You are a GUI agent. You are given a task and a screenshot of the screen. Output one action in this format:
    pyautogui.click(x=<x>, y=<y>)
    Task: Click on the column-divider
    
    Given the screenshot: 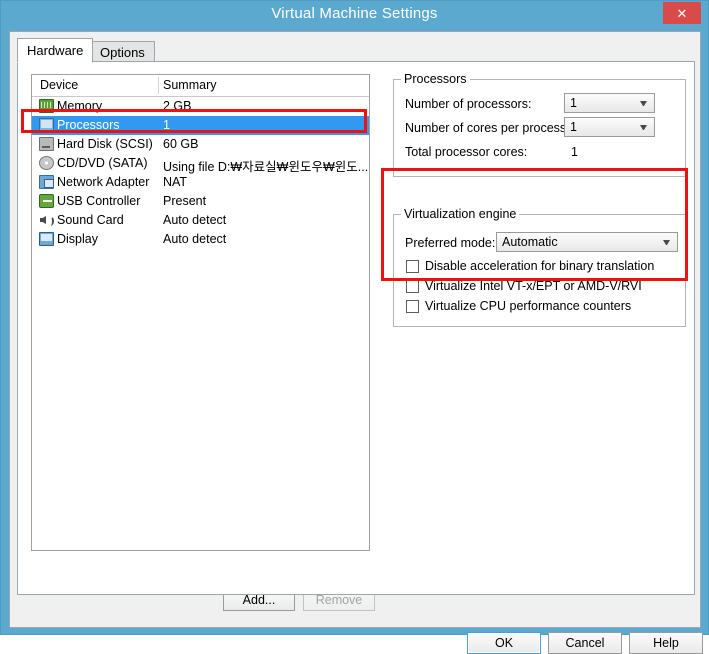 What is the action you would take?
    pyautogui.click(x=158, y=85)
    